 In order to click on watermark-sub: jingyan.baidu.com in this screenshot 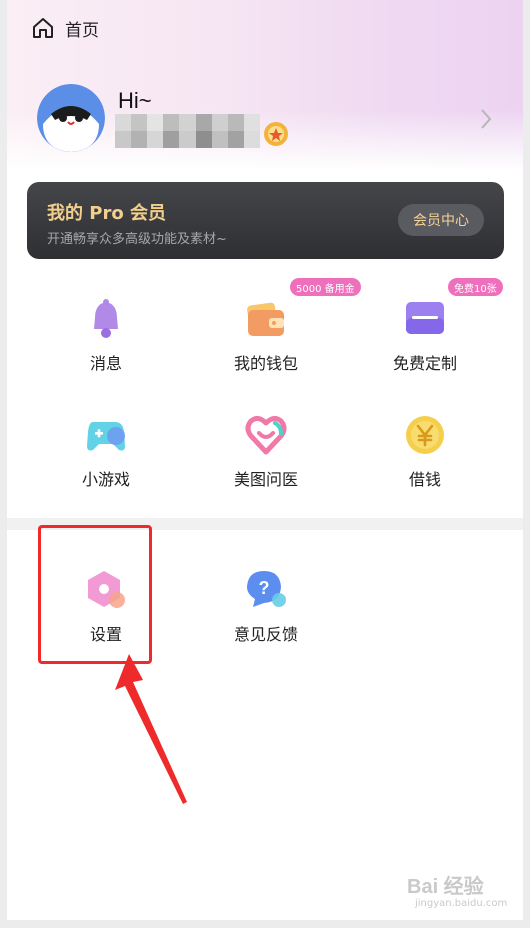, I will do `click(461, 903)`.